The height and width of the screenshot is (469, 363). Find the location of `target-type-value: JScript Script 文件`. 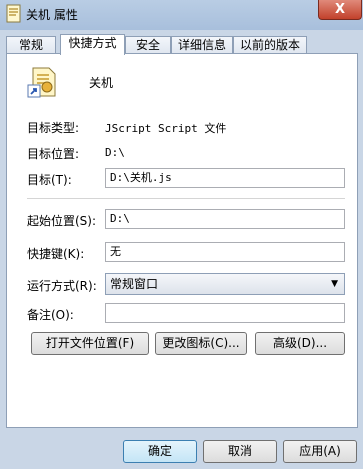

target-type-value: JScript Script 文件 is located at coordinates (166, 128).